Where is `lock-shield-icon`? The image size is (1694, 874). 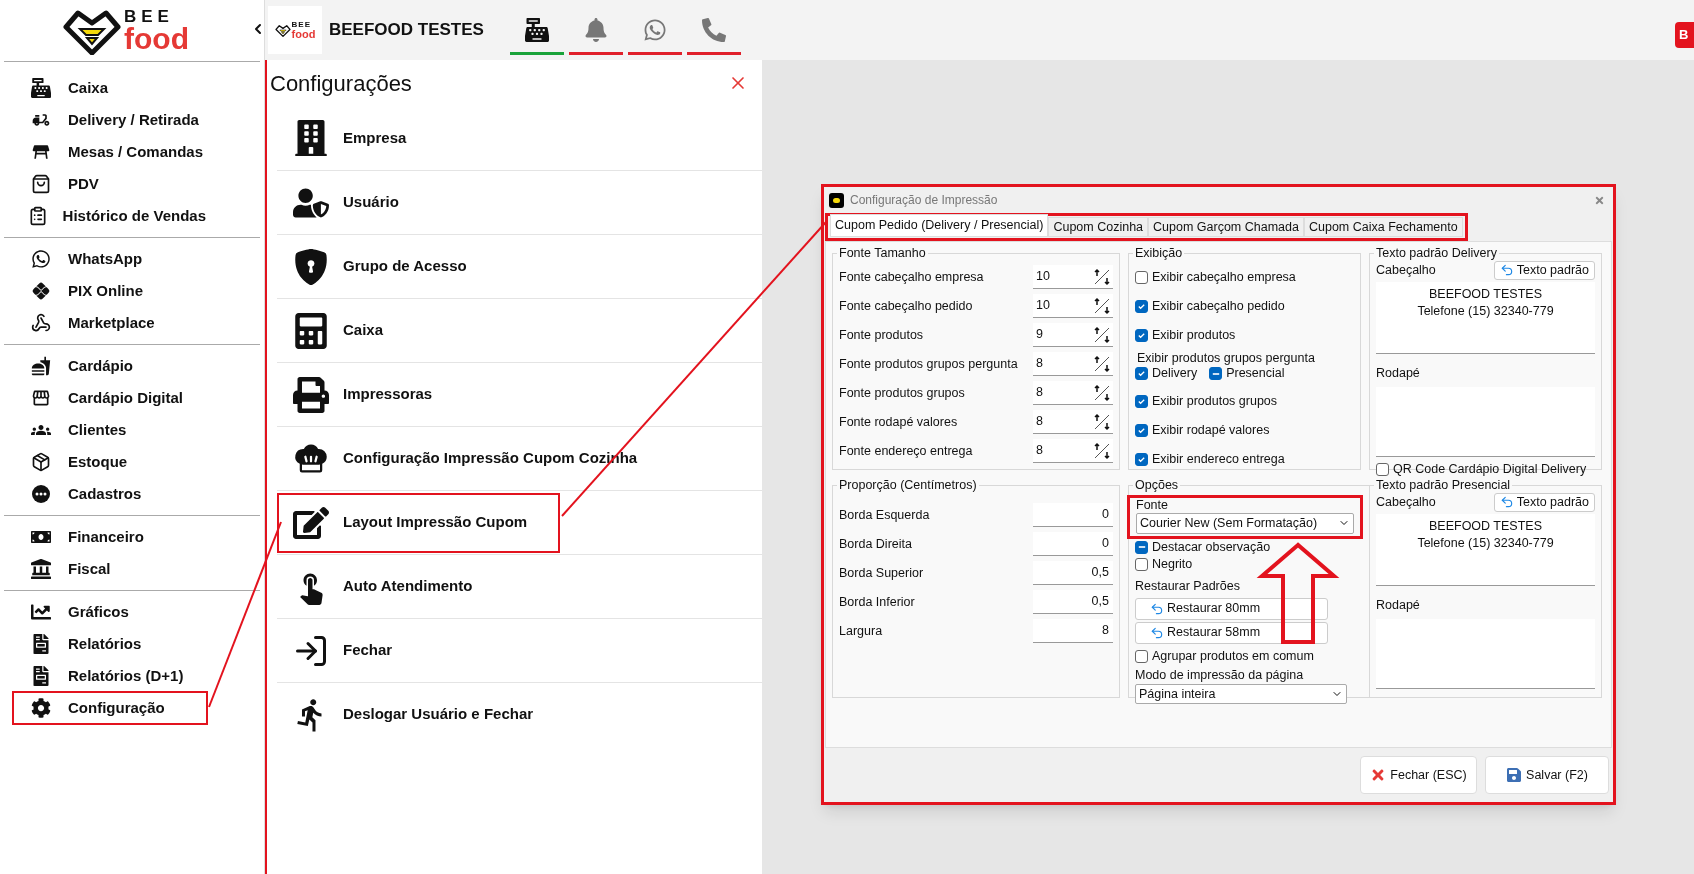 lock-shield-icon is located at coordinates (311, 266).